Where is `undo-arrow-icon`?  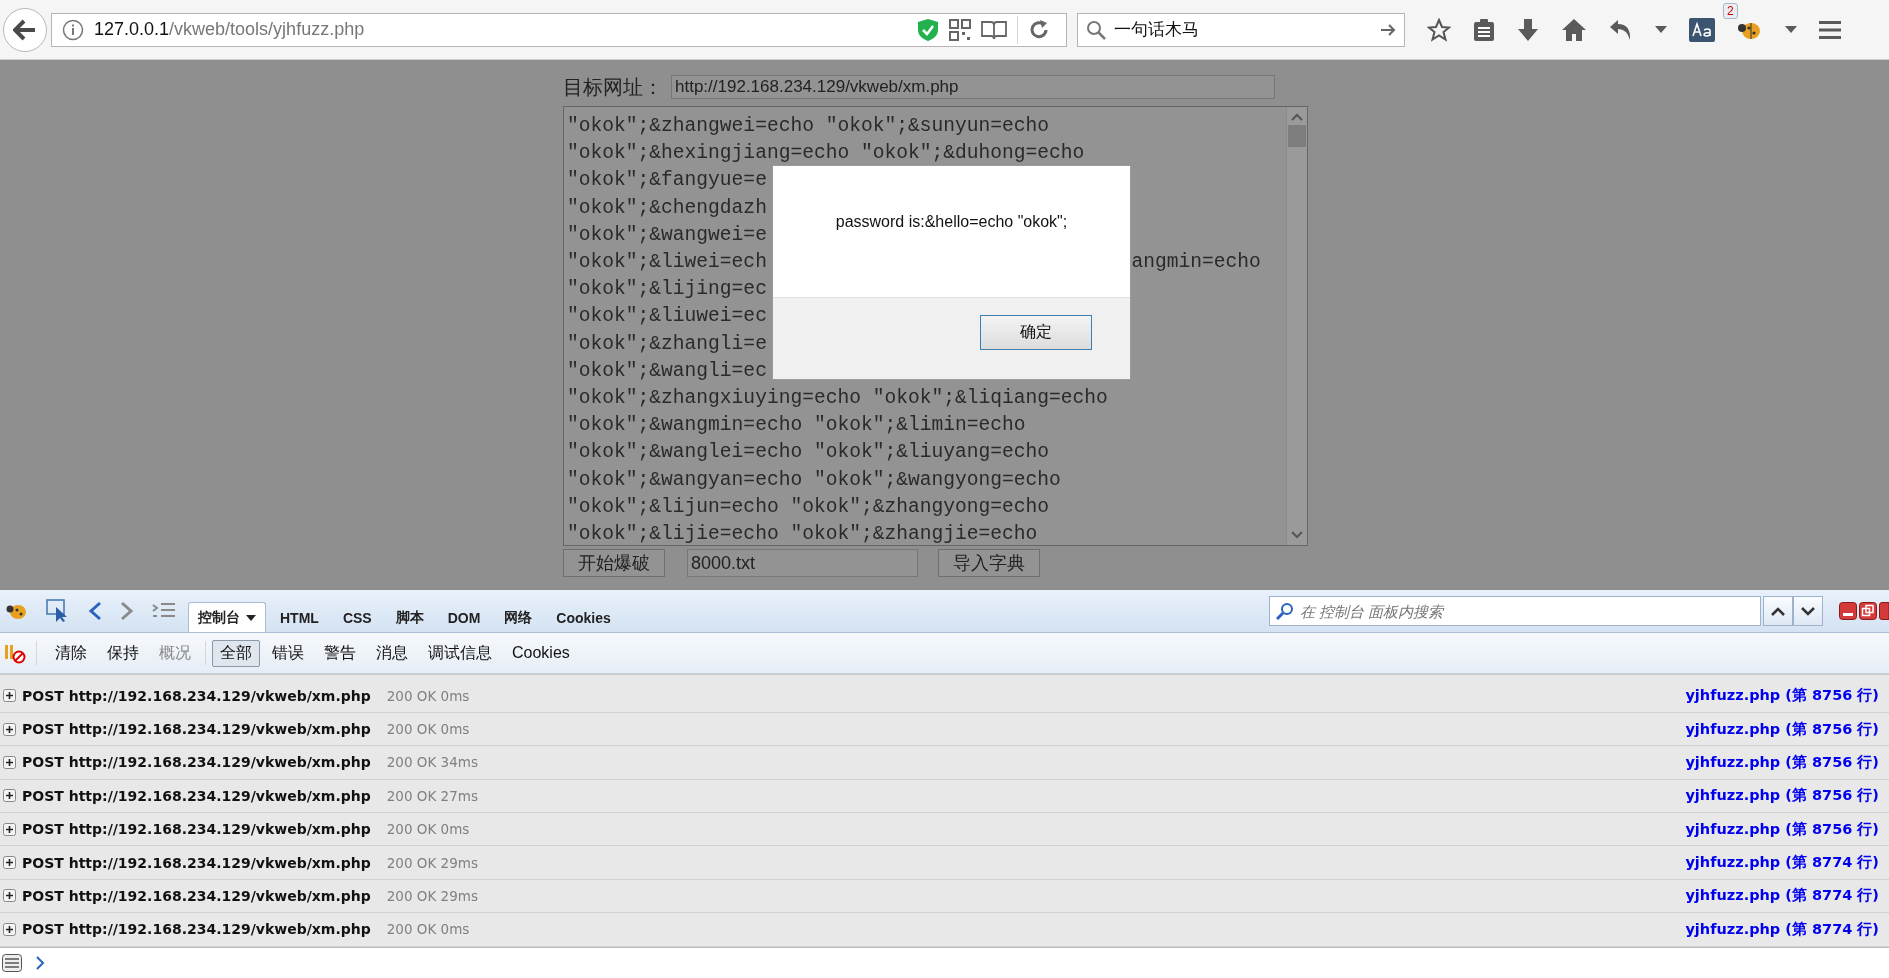 undo-arrow-icon is located at coordinates (1621, 29).